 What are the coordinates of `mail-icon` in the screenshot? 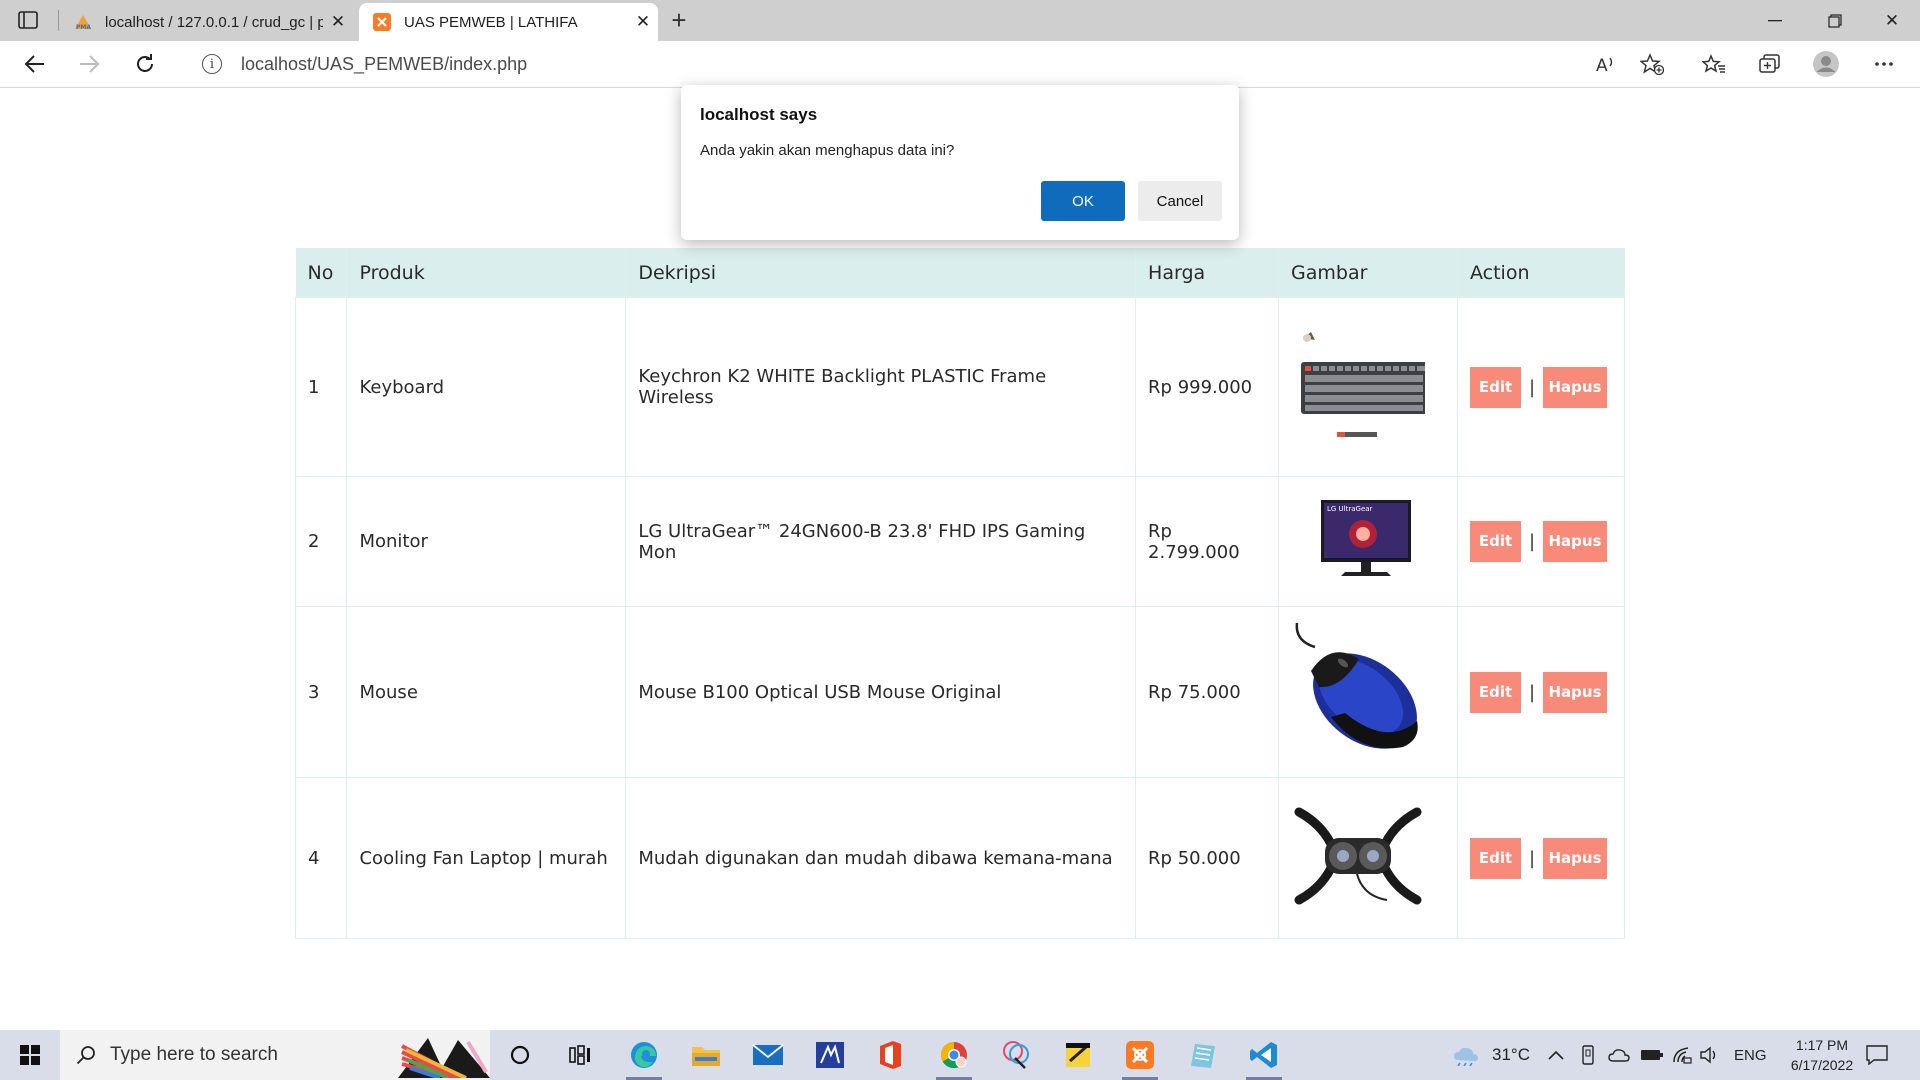 It's located at (768, 1055).